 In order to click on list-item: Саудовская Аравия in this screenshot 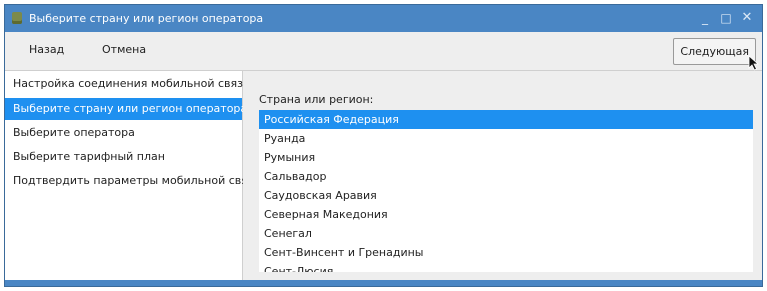, I will do `click(506, 195)`.